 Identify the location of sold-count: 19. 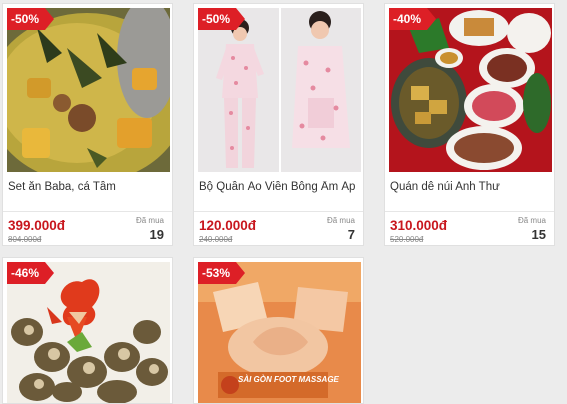
(156, 234).